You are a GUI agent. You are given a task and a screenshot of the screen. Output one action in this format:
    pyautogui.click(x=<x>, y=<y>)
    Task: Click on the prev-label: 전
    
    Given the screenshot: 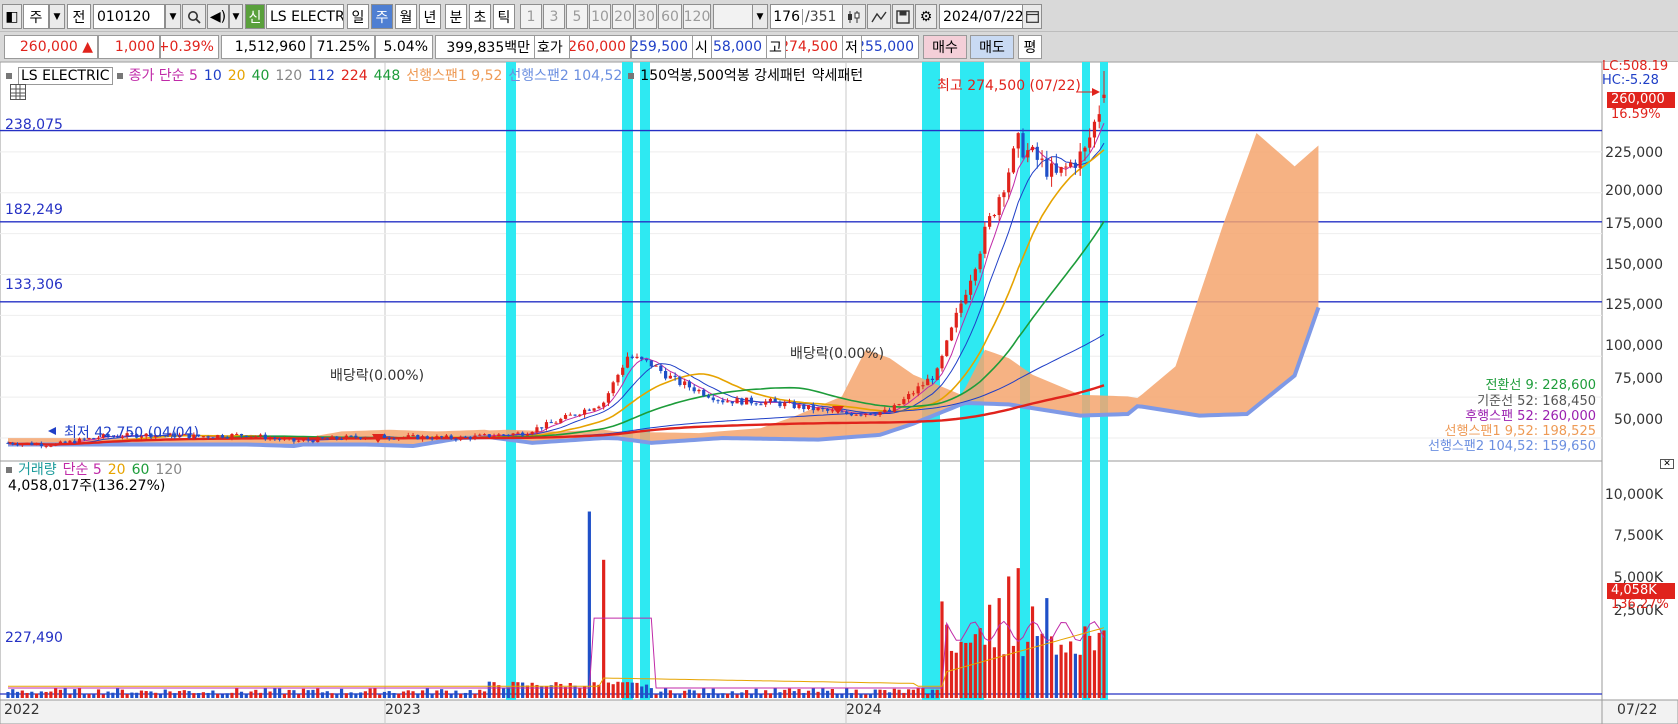 What is the action you would take?
    pyautogui.click(x=79, y=17)
    